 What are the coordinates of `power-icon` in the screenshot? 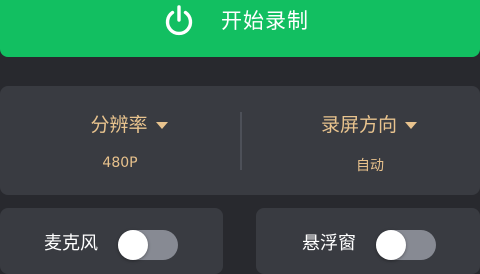 It's located at (179, 20).